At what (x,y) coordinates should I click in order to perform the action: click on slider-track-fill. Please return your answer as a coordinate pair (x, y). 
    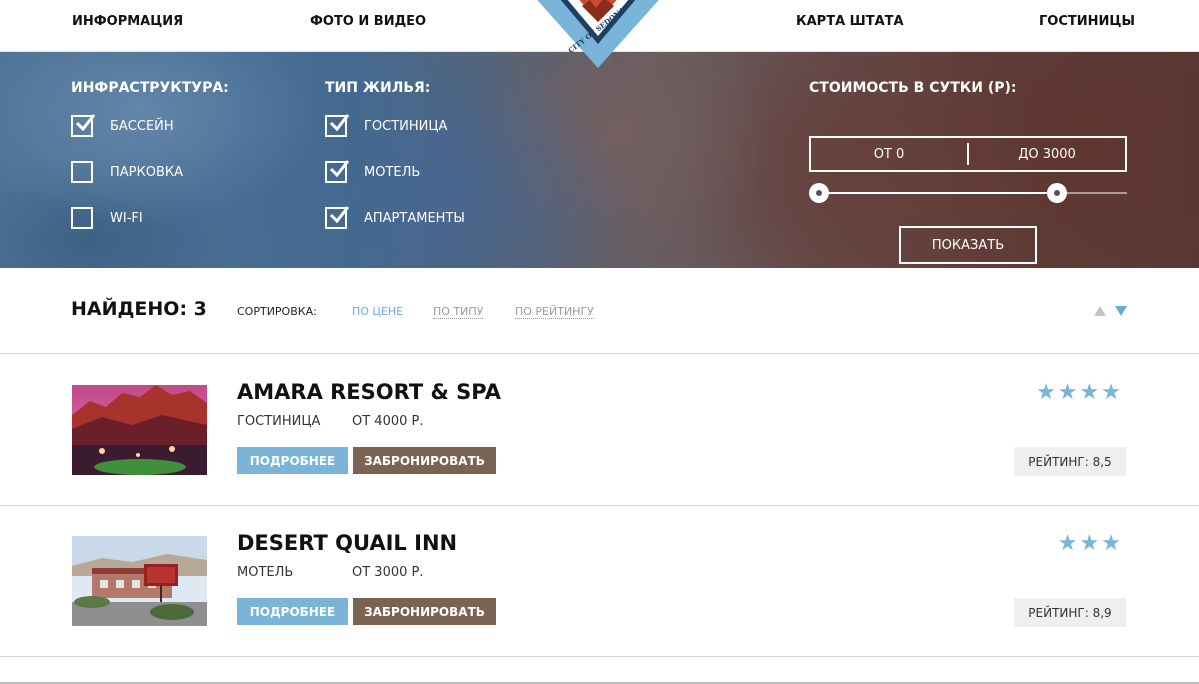
    Looking at the image, I should click on (938, 193).